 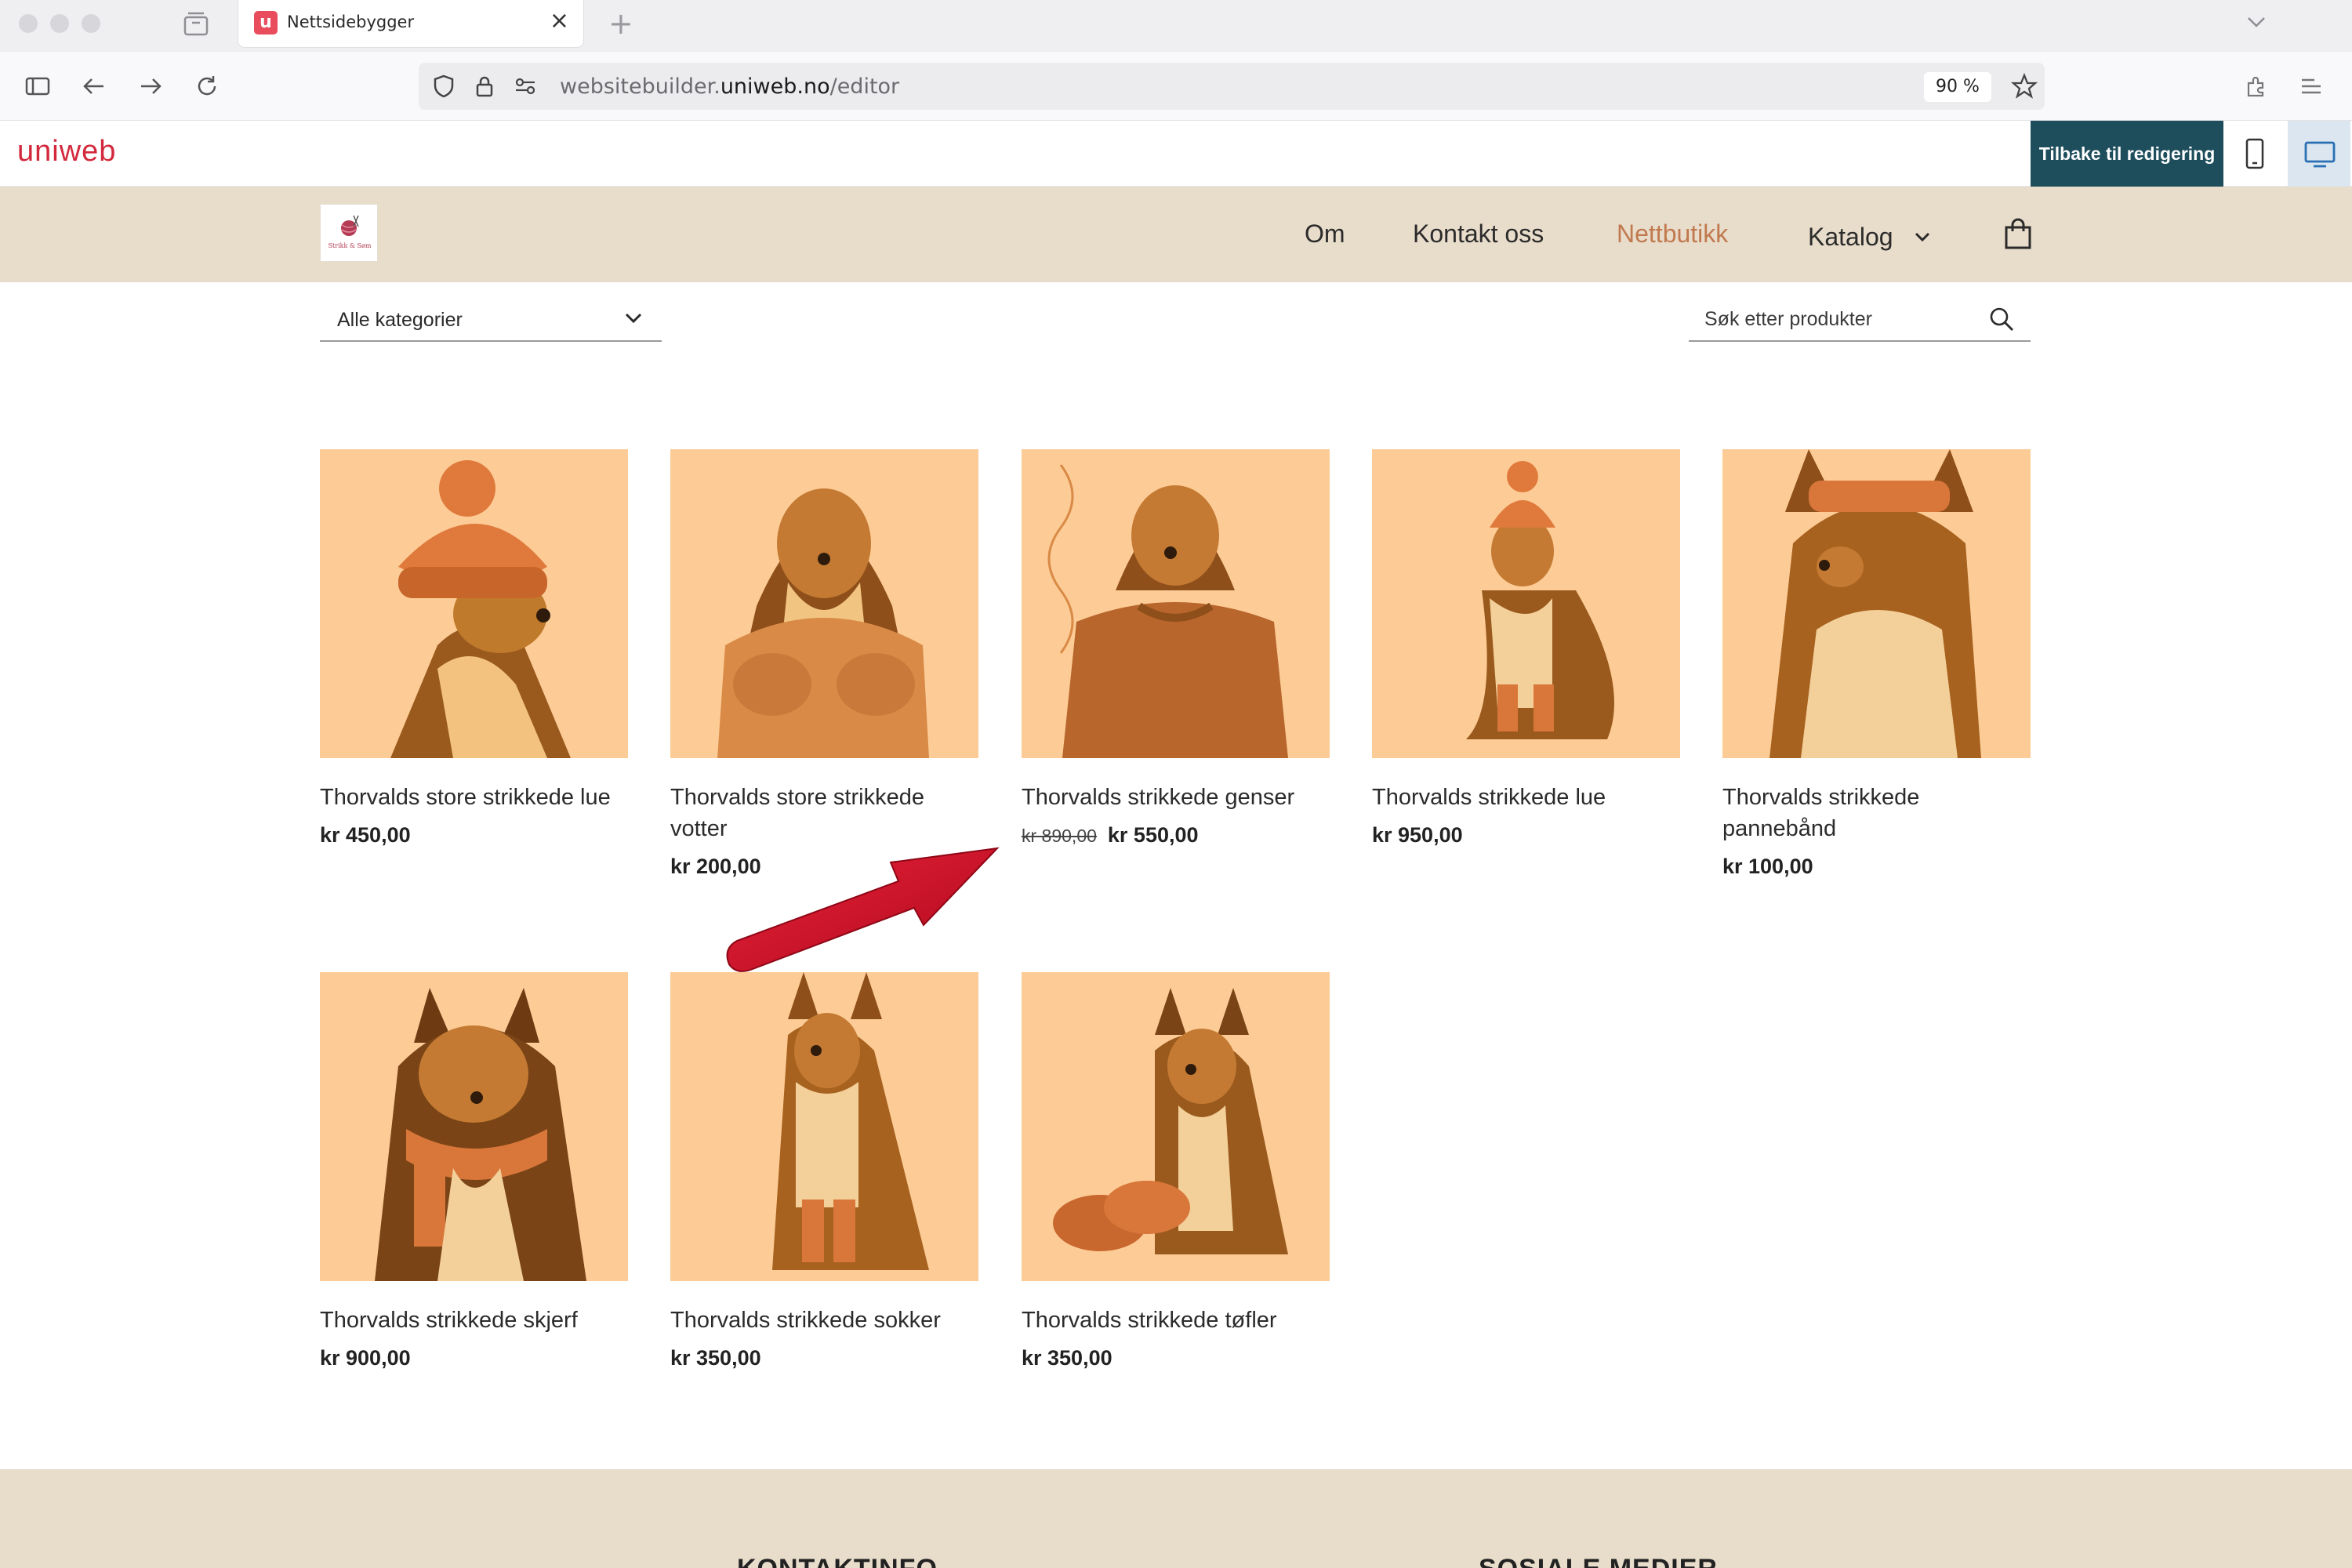 What do you see at coordinates (1176, 1518) in the screenshot?
I see `site-footer: KONTAKTINFO SOSIALE MEDIER` at bounding box center [1176, 1518].